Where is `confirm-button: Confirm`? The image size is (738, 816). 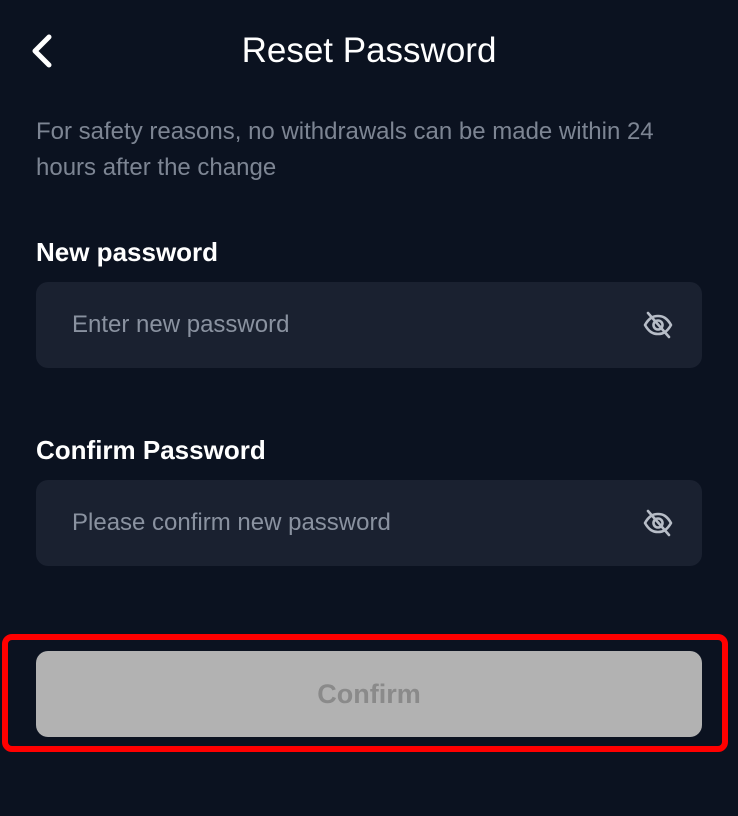 confirm-button: Confirm is located at coordinates (369, 694).